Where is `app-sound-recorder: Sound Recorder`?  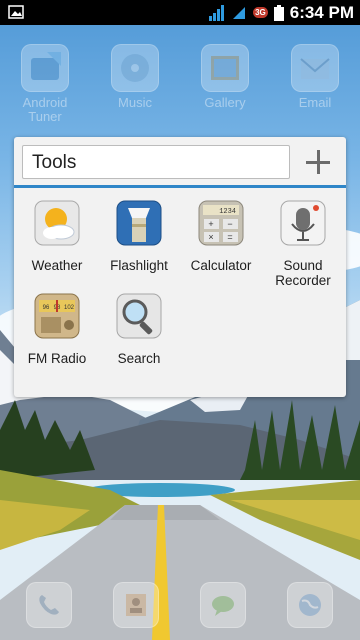
app-sound-recorder: Sound Recorder is located at coordinates (303, 244).